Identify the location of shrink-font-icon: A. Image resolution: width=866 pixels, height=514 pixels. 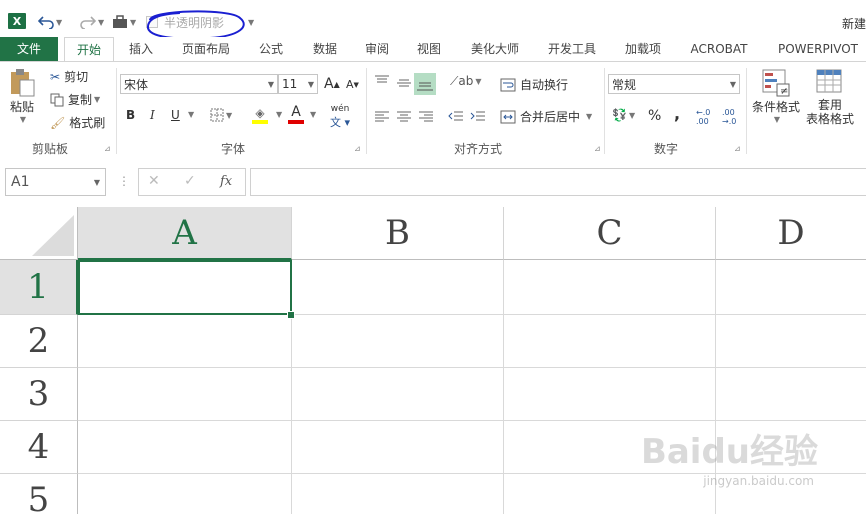
(350, 84).